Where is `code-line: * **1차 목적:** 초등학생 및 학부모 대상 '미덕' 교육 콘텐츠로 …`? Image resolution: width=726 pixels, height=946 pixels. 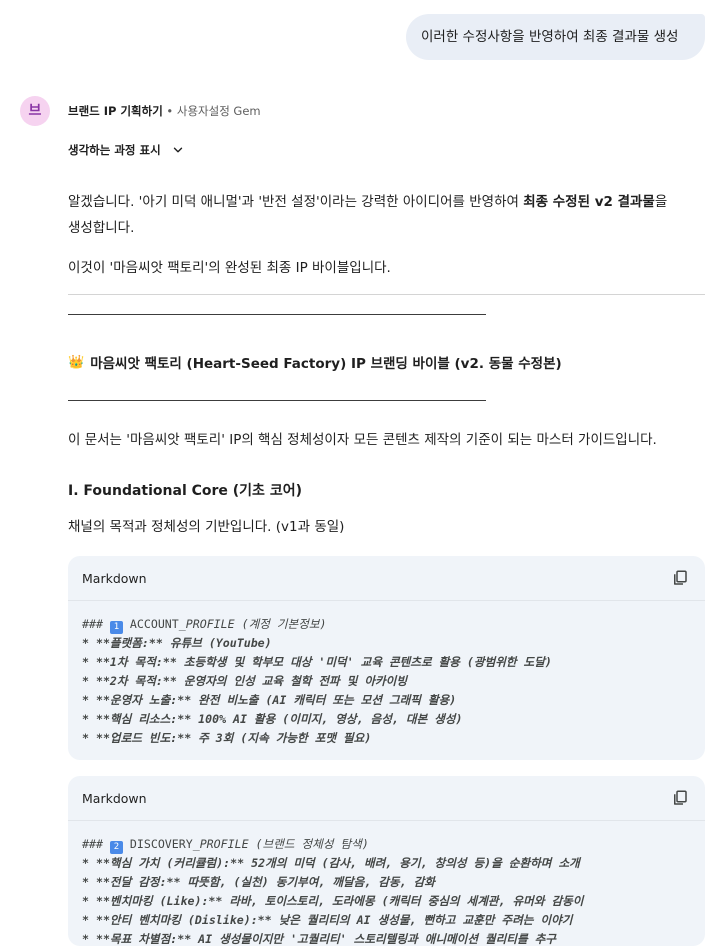 code-line: * **1차 목적:** 초등학생 및 학부모 대상 '미덕' 교육 콘텐츠로 … is located at coordinates (317, 662).